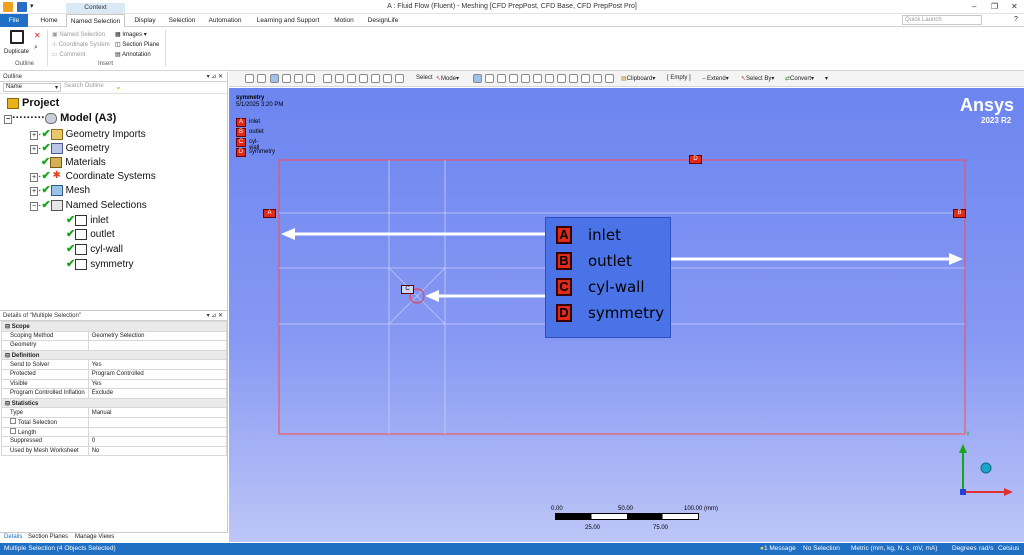 The height and width of the screenshot is (555, 1024). I want to click on select-edge-icon, so click(489, 78).